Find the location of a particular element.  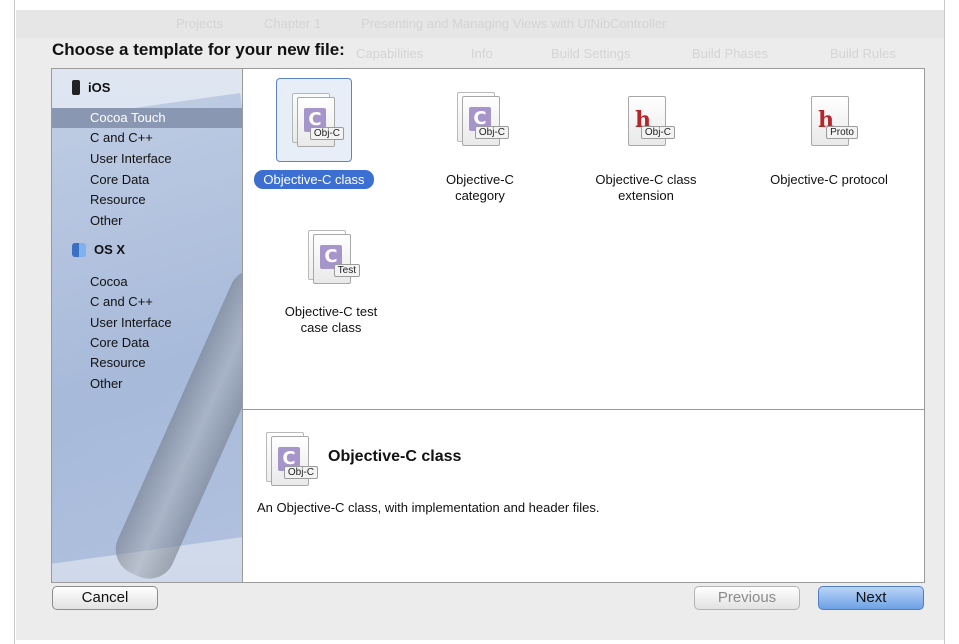

ghost-tab-build-phases: Build Phases is located at coordinates (730, 53).